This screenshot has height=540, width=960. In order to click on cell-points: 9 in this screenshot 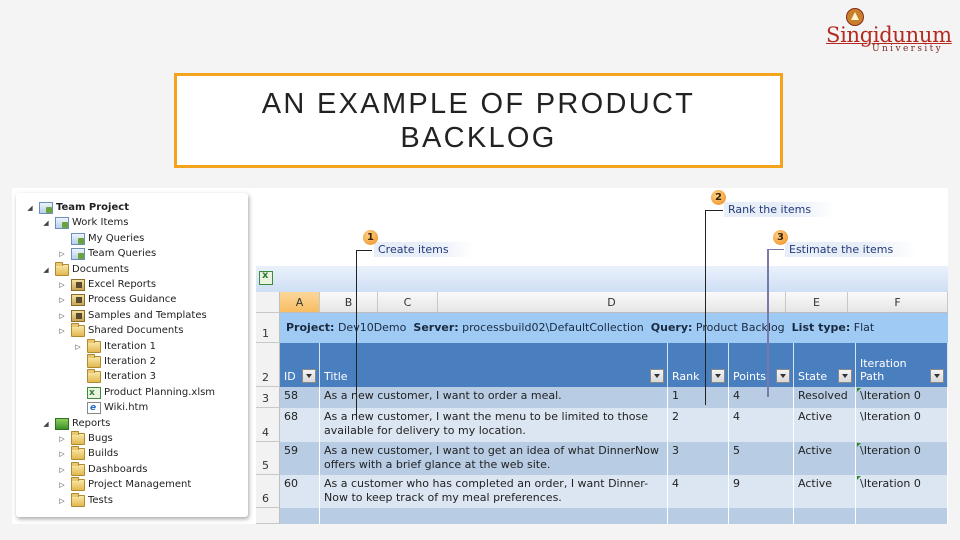, I will do `click(761, 491)`.